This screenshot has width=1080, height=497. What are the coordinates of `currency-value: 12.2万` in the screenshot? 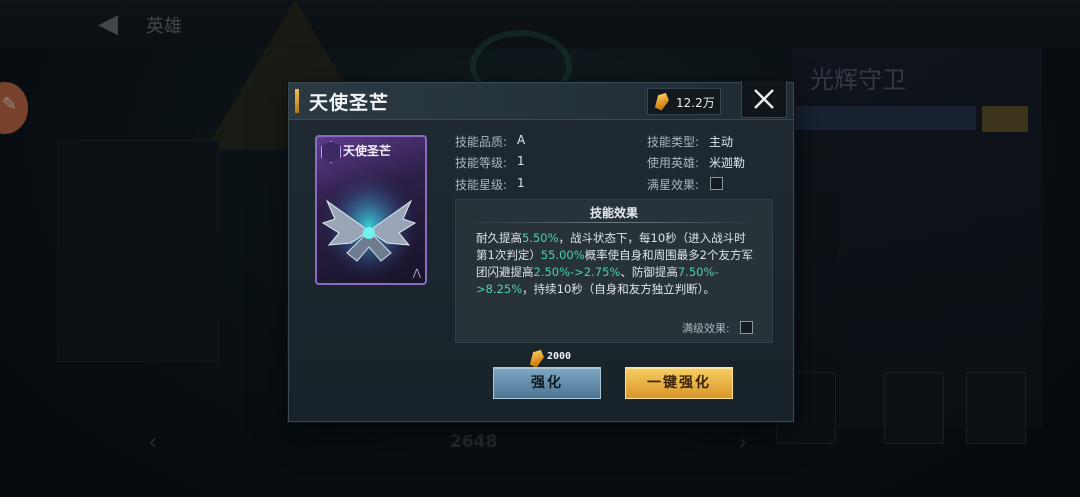 It's located at (695, 103).